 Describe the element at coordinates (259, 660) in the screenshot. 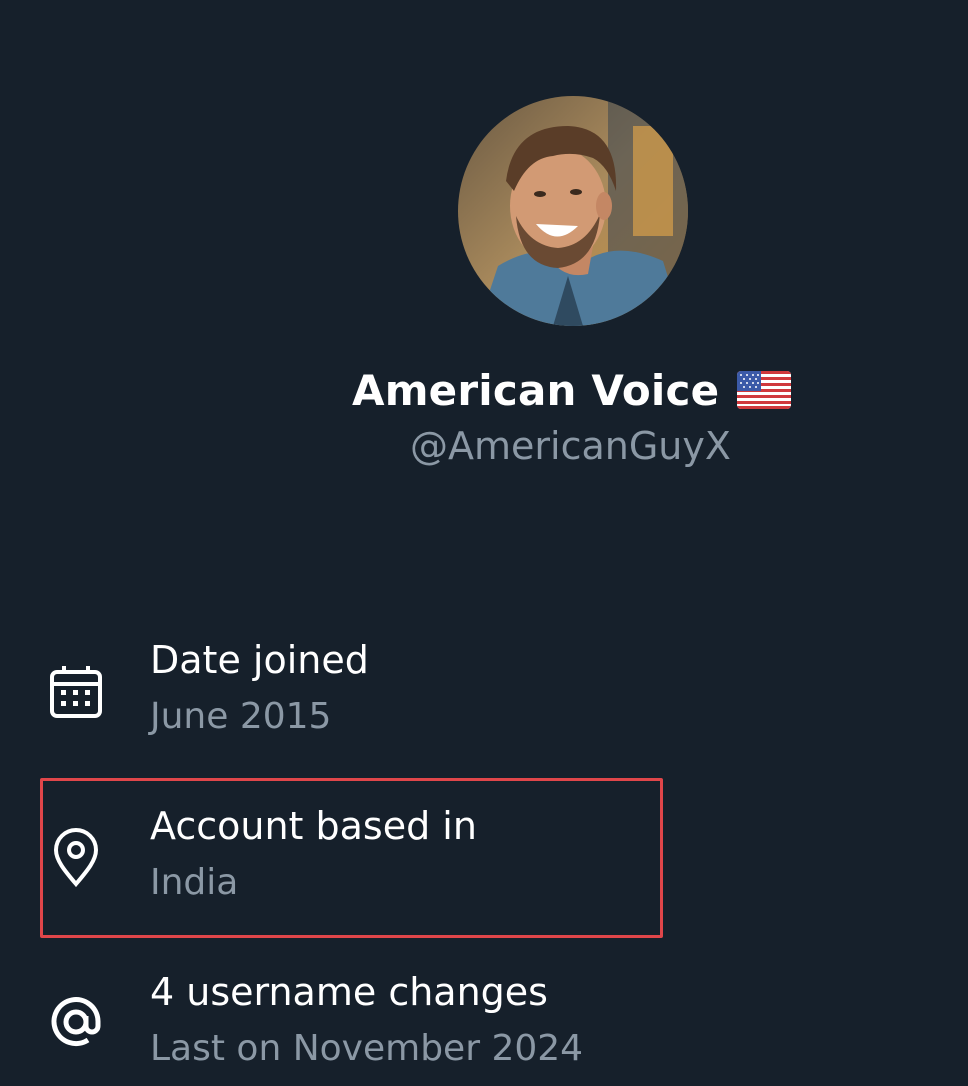

I see `date-joined-label: Date joined` at that location.